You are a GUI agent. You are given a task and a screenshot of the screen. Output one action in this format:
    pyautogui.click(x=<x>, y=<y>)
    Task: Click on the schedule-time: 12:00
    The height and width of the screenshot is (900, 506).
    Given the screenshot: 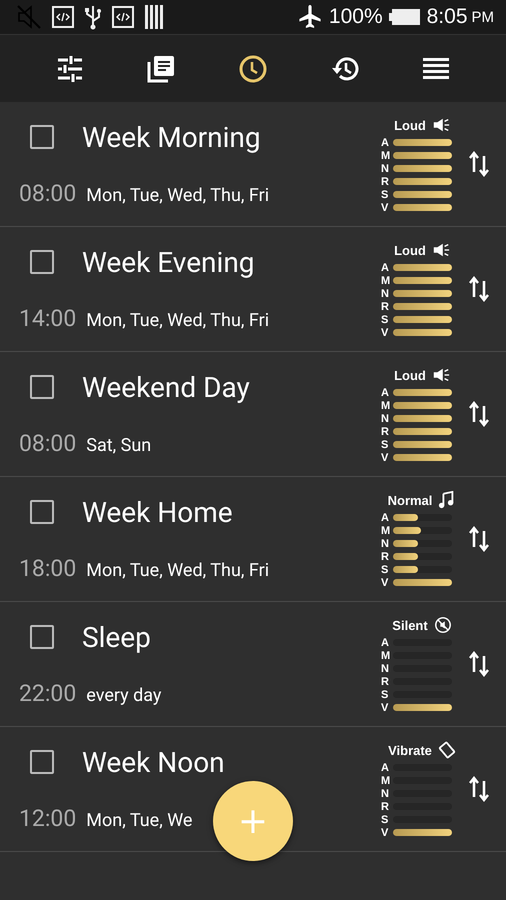 What is the action you would take?
    pyautogui.click(x=47, y=818)
    